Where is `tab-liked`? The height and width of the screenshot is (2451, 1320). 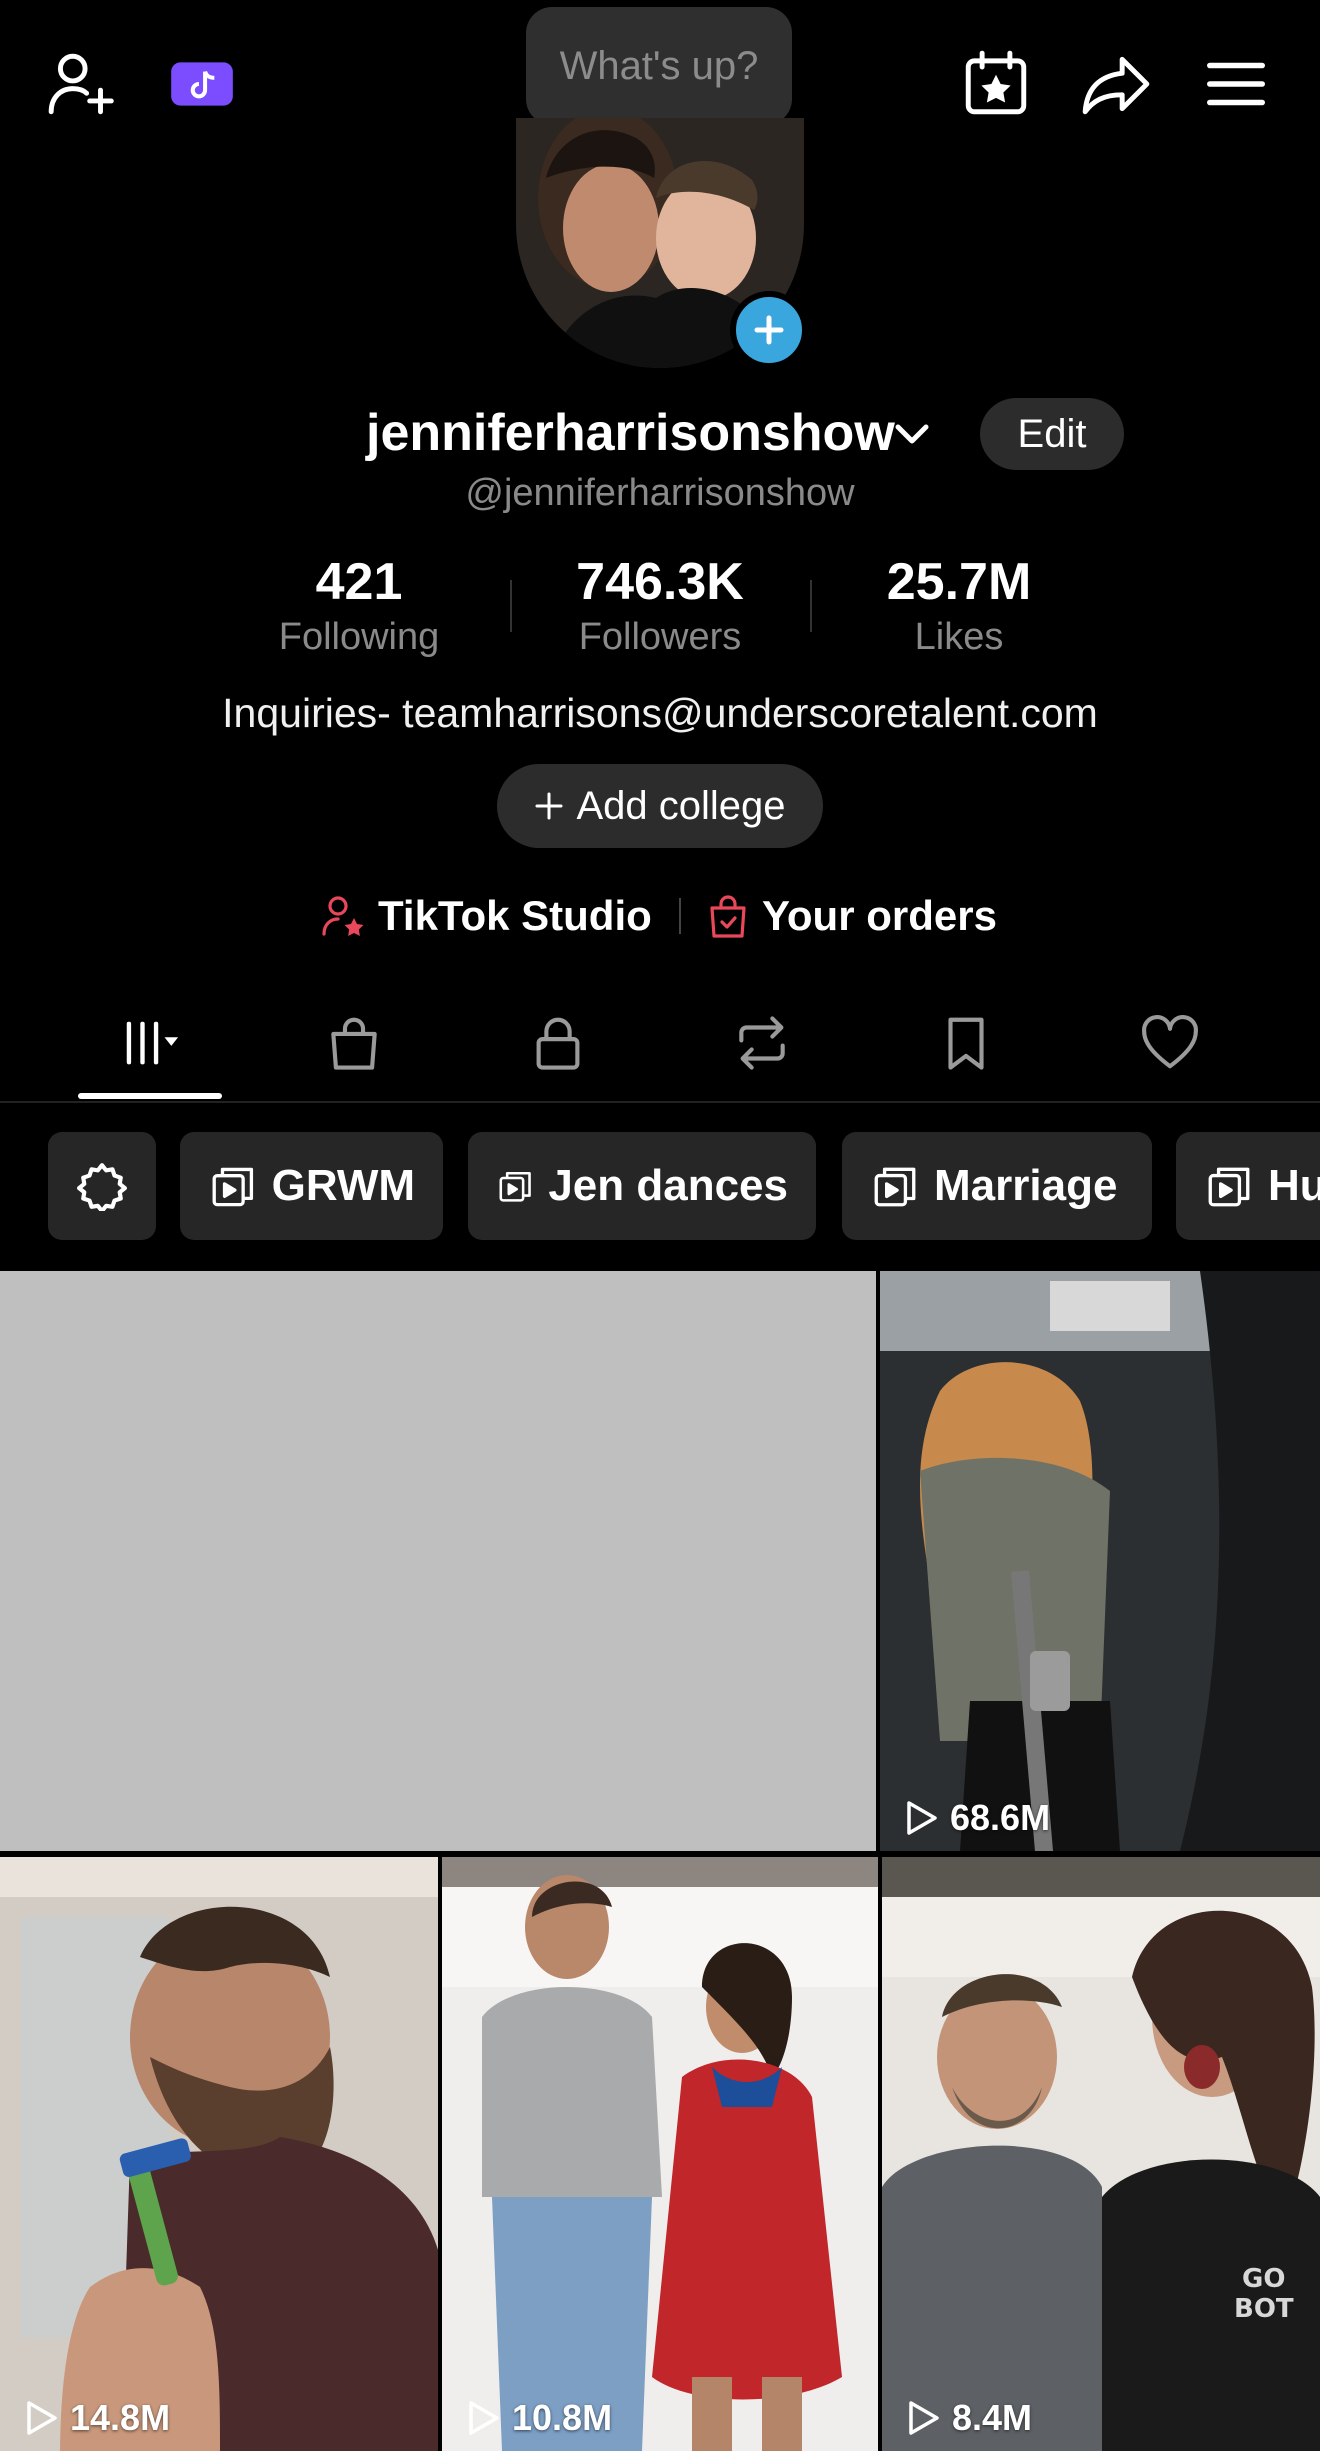
tab-liked is located at coordinates (1170, 1043).